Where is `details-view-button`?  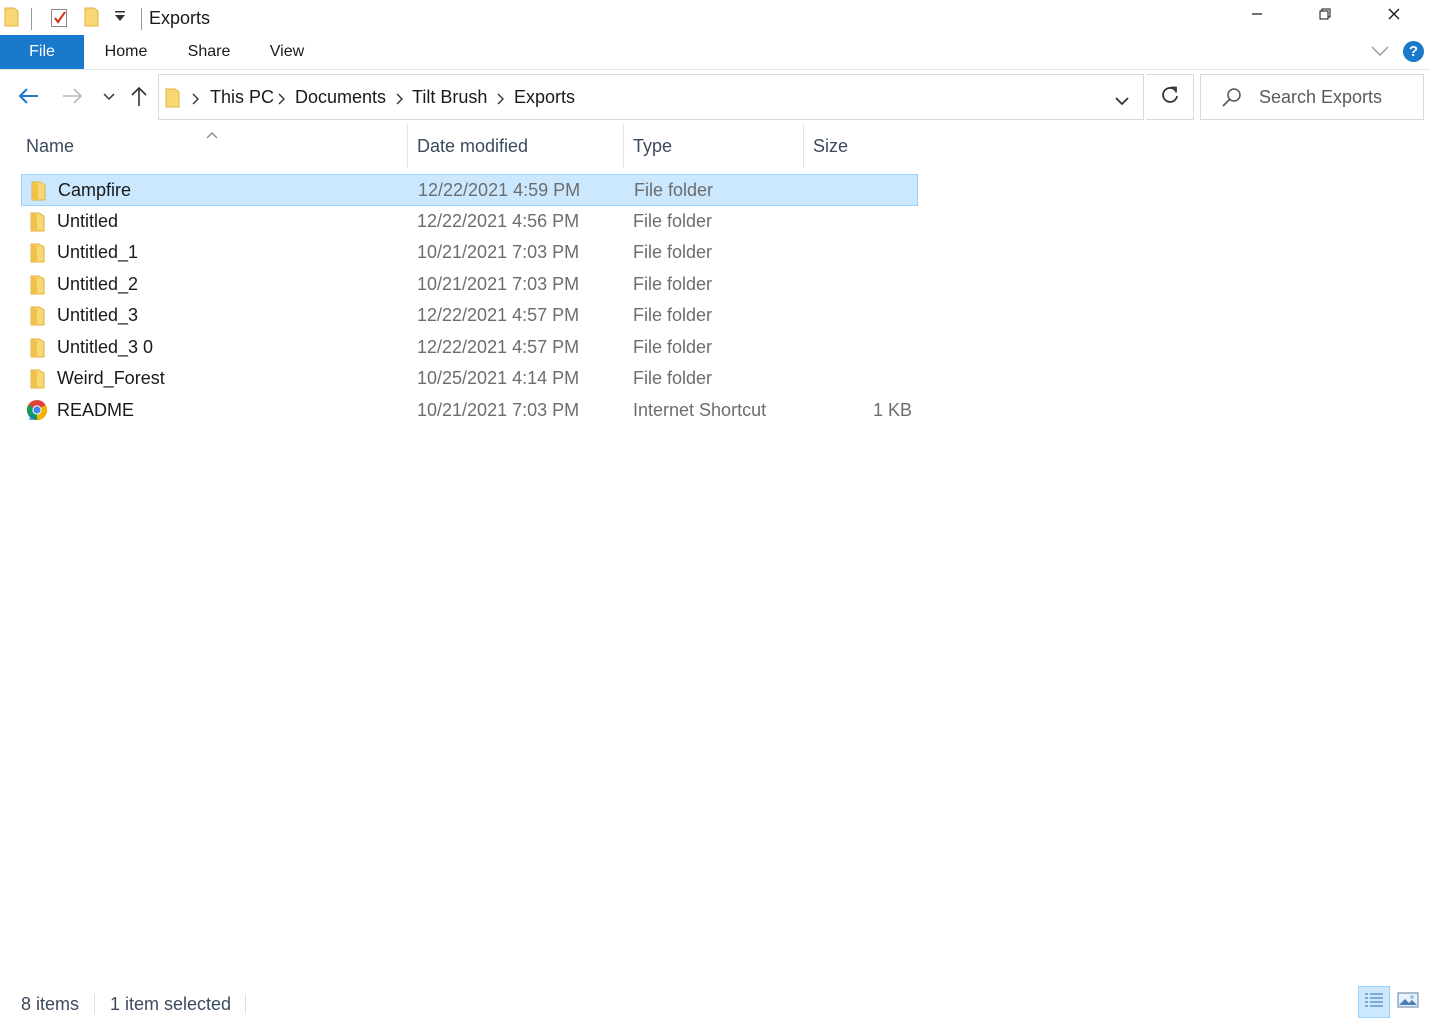 details-view-button is located at coordinates (1374, 1002).